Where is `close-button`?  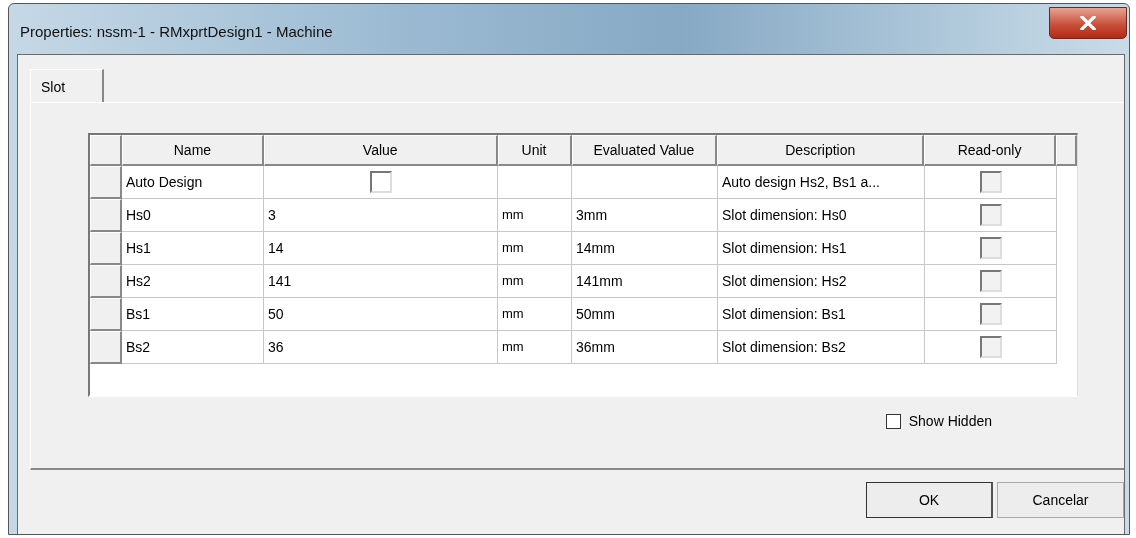
close-button is located at coordinates (1088, 23).